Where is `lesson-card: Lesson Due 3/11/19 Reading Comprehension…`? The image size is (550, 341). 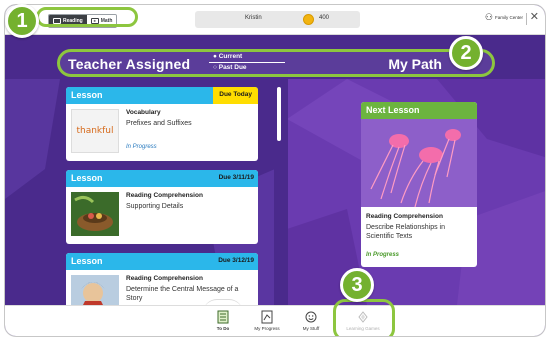 lesson-card: Lesson Due 3/11/19 Reading Comprehension… is located at coordinates (162, 207).